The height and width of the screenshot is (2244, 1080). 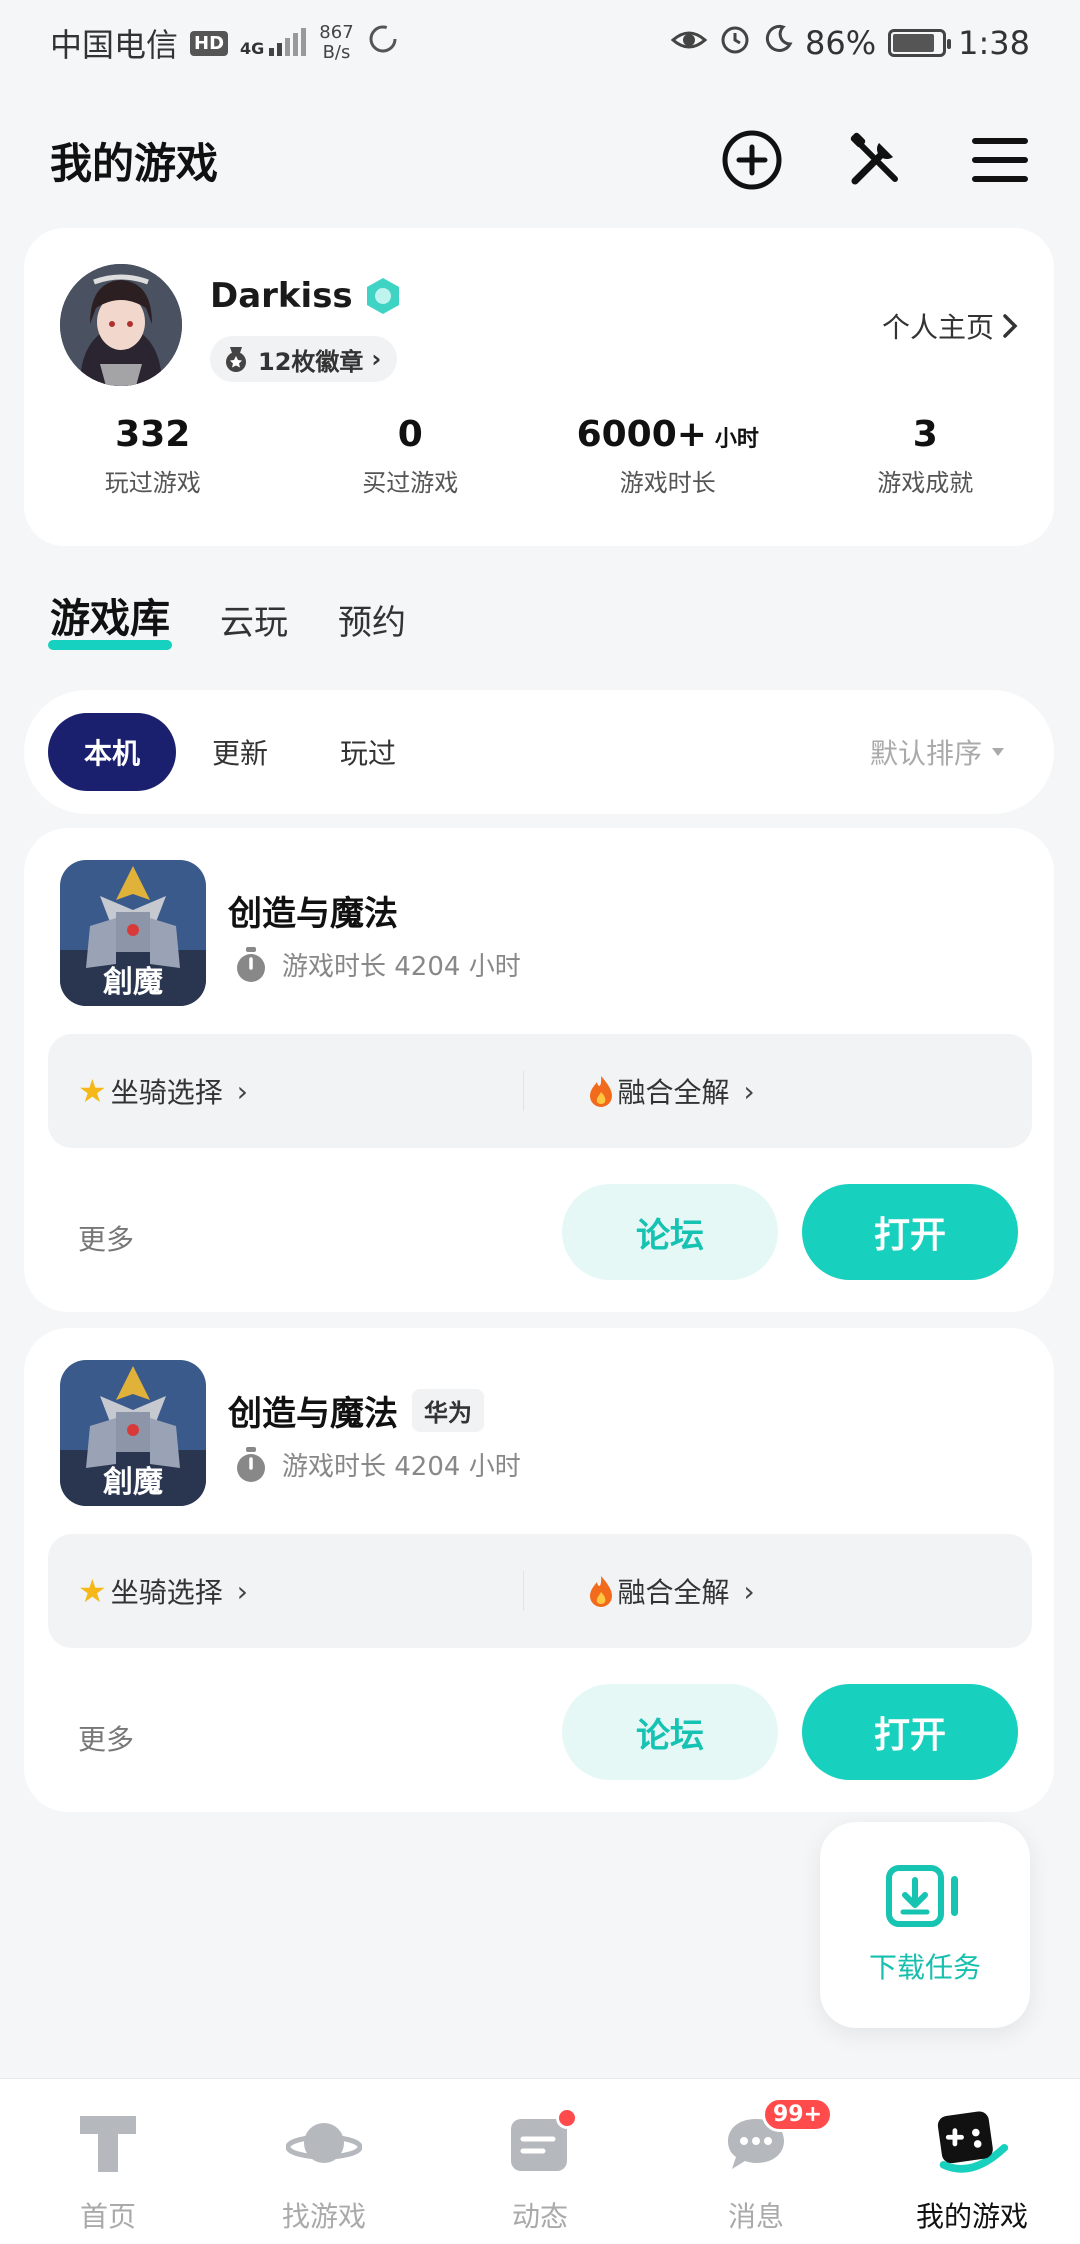 What do you see at coordinates (311, 361) in the screenshot?
I see `badges-count: 12枚徽章` at bounding box center [311, 361].